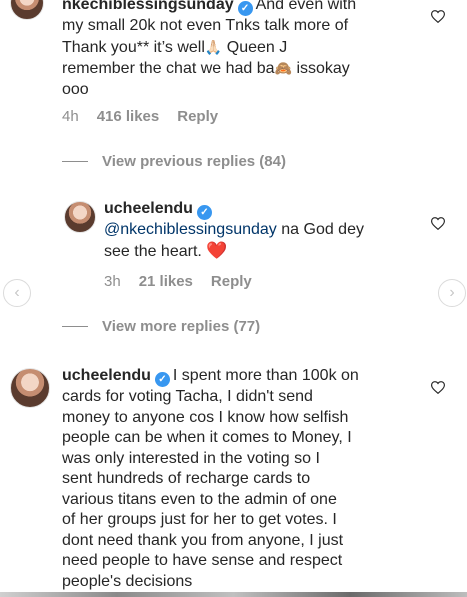 The image size is (467, 597). I want to click on see-no-evil-monkey-emoji: 🙈, so click(283, 68).